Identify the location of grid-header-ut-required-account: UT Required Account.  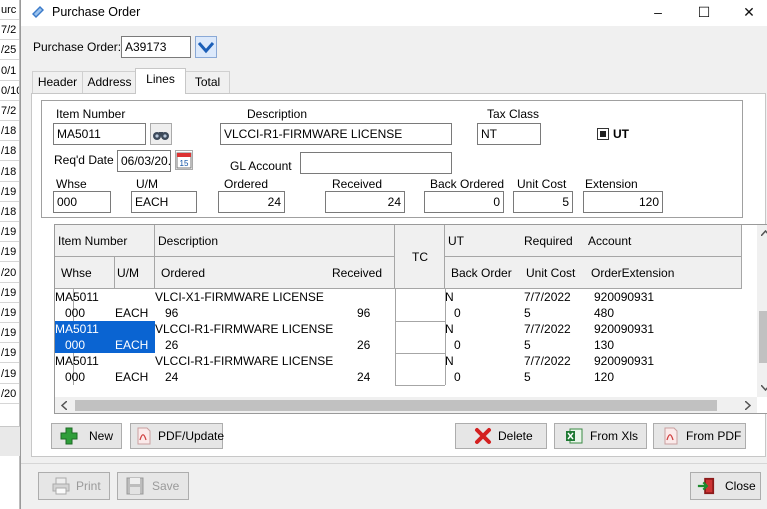
(593, 241).